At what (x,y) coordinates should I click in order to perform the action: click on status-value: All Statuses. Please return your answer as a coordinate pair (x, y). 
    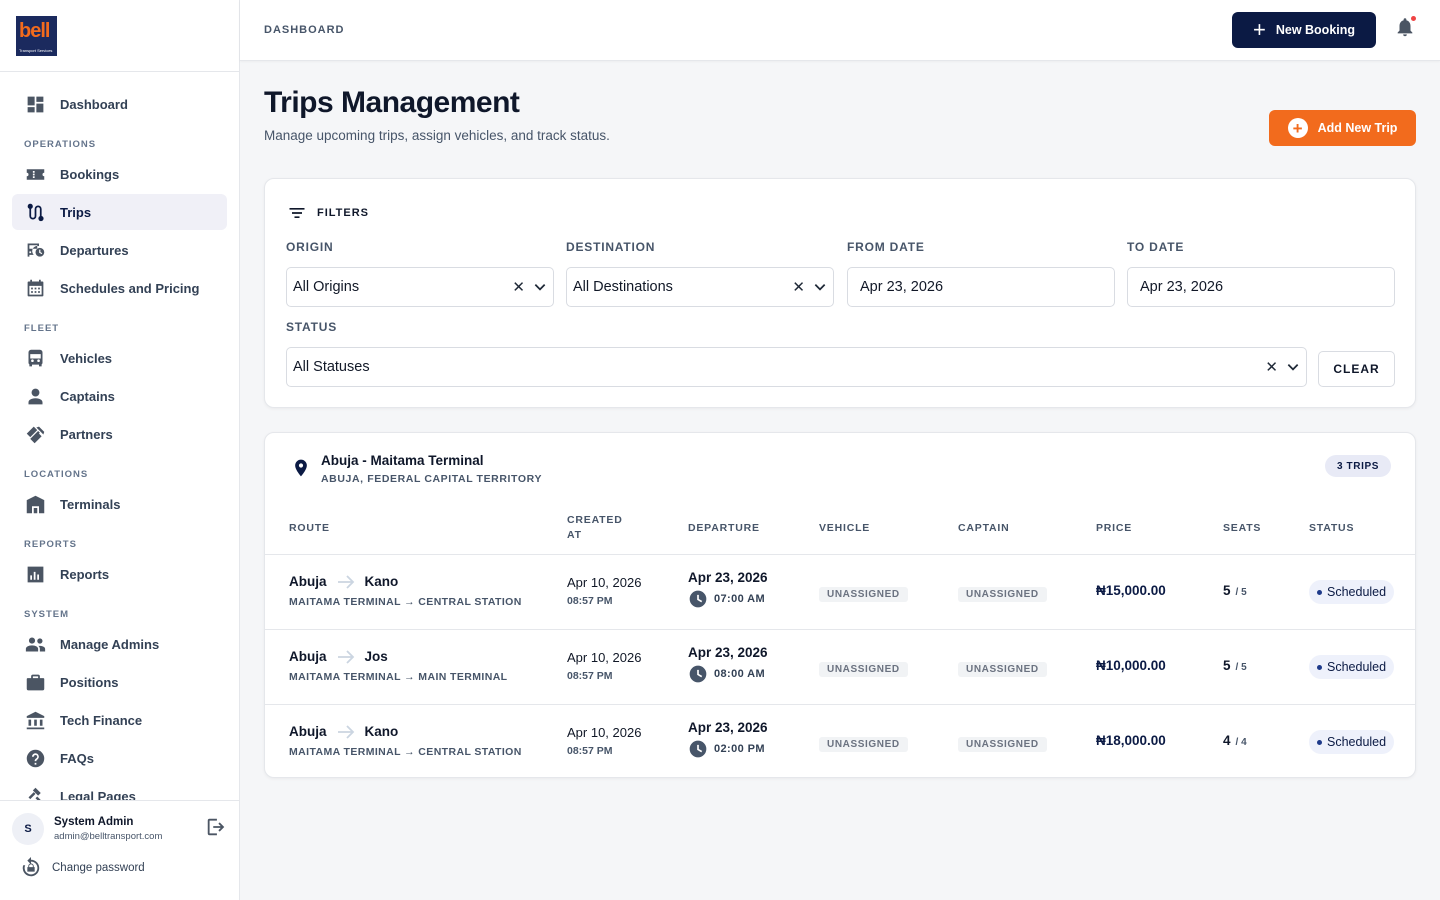
    Looking at the image, I should click on (331, 367).